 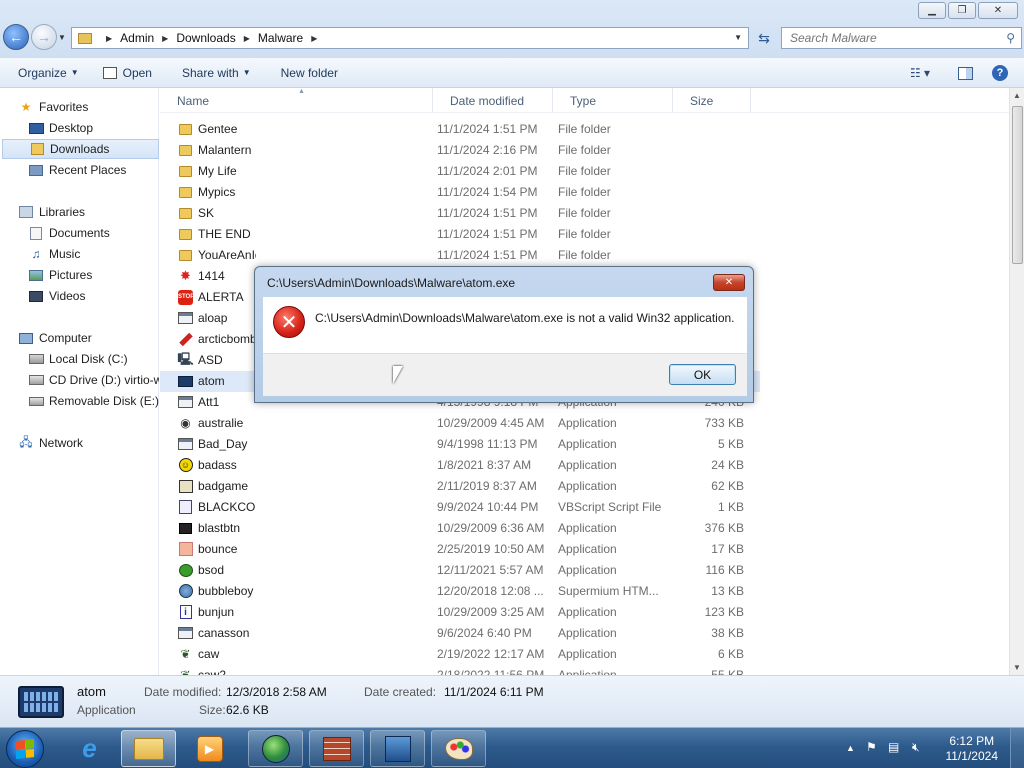 I want to click on new-folder-button: New folder, so click(x=309, y=73).